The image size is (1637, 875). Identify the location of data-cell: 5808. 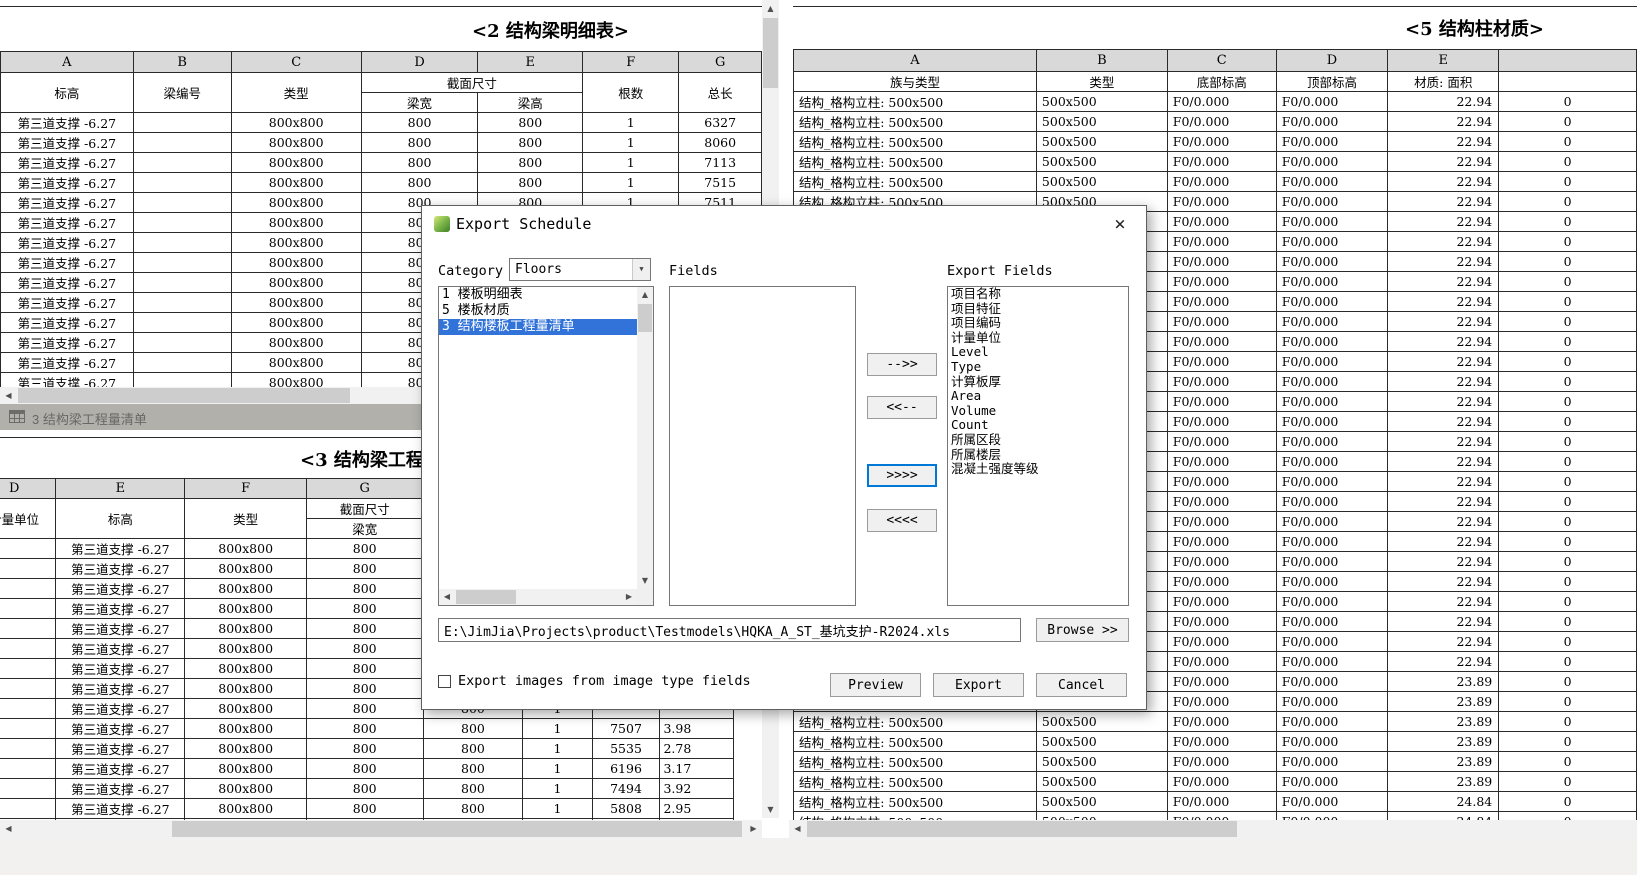
(626, 808).